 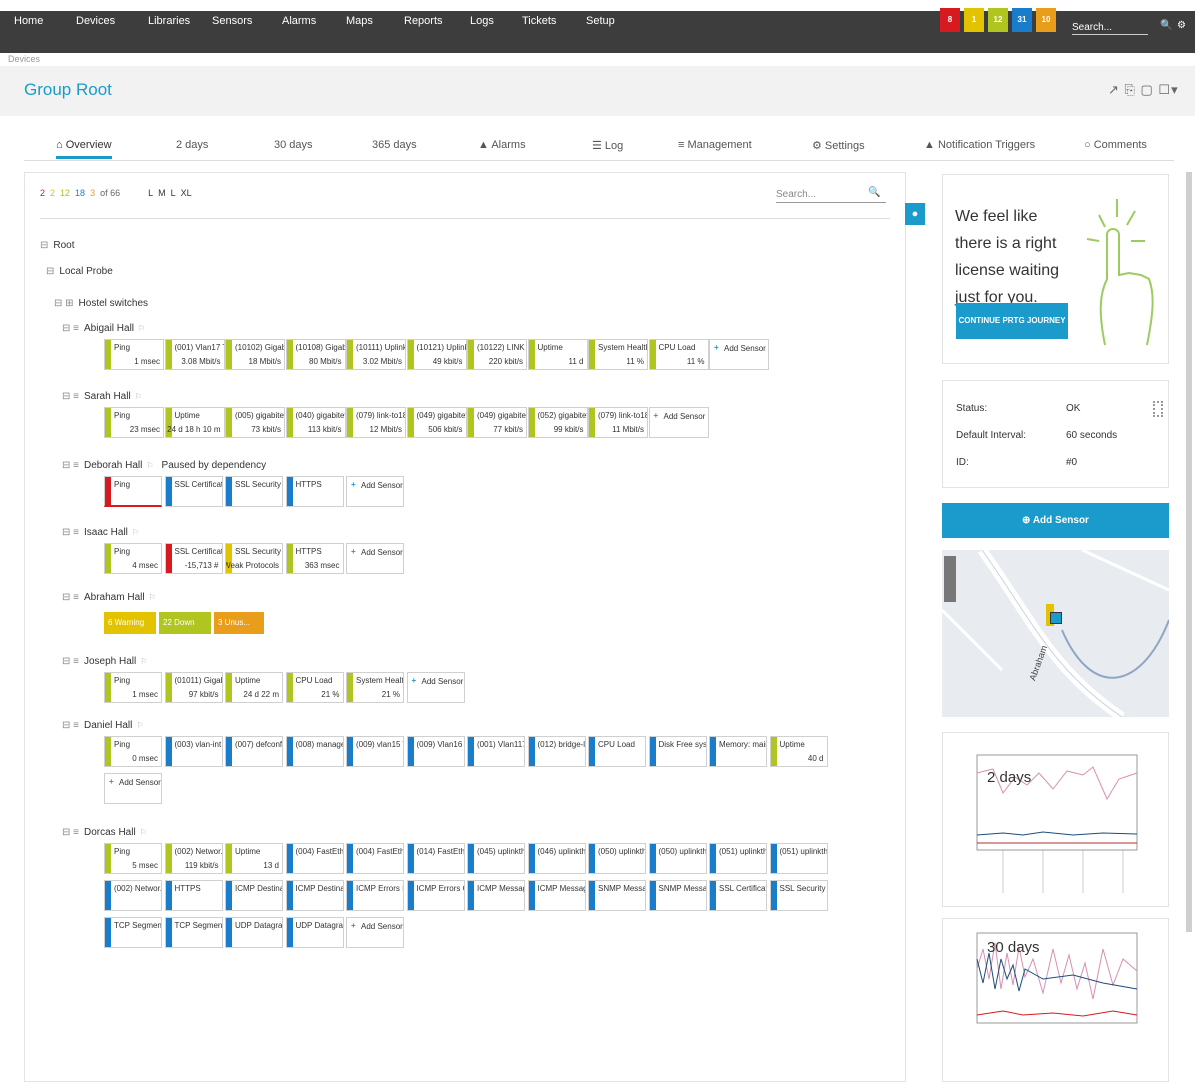 I want to click on tree-toolbar-item: XL, so click(x=186, y=193).